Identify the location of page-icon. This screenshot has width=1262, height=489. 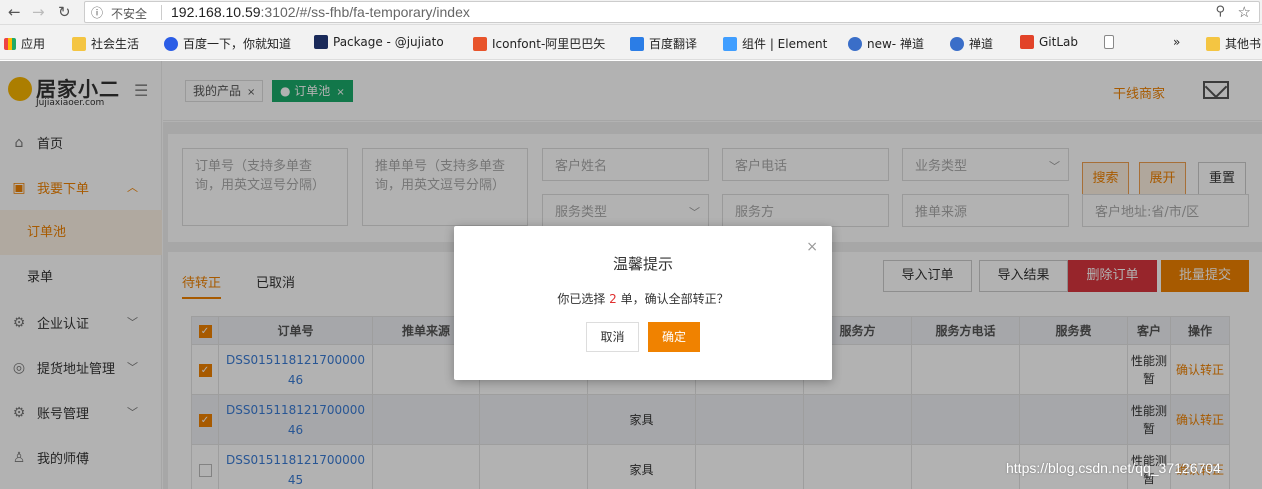
(1109, 42).